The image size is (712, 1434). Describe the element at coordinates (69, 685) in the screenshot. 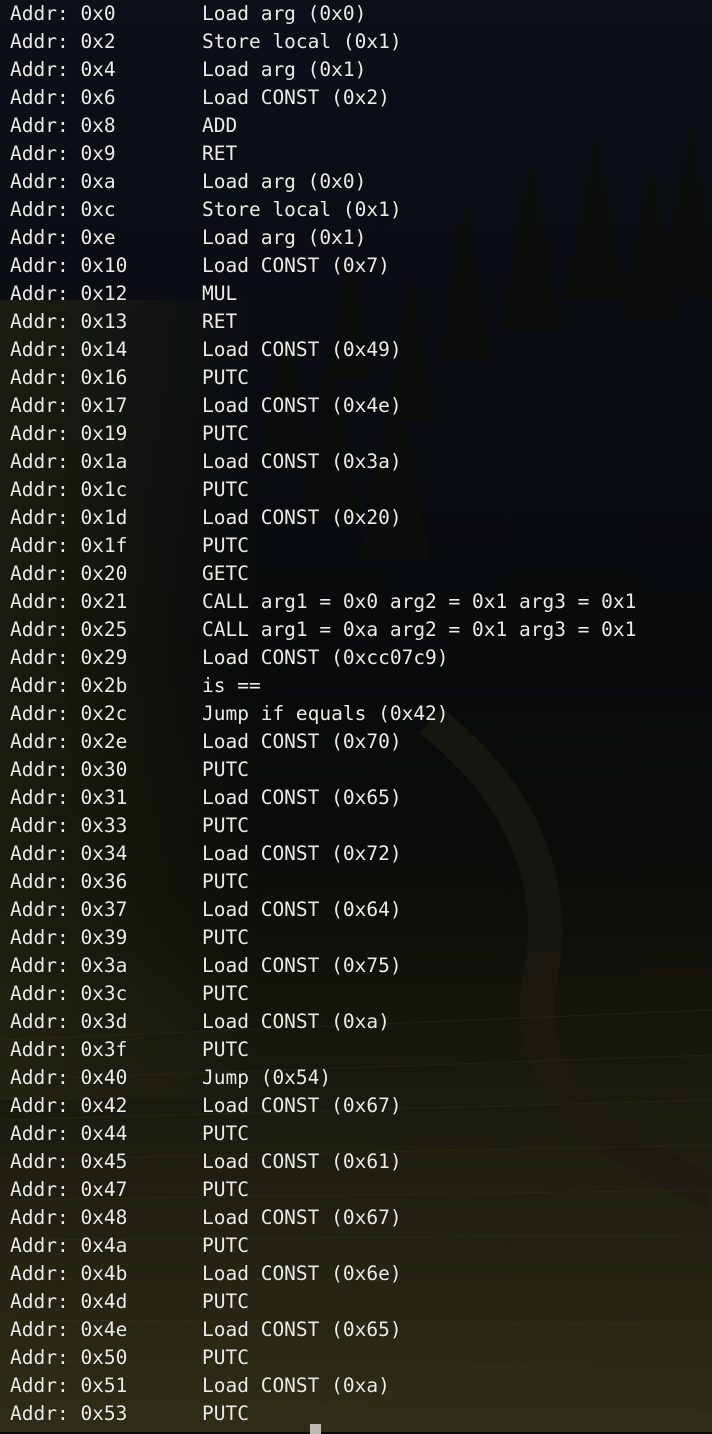

I see `address-text: Addr: 0x2b` at that location.